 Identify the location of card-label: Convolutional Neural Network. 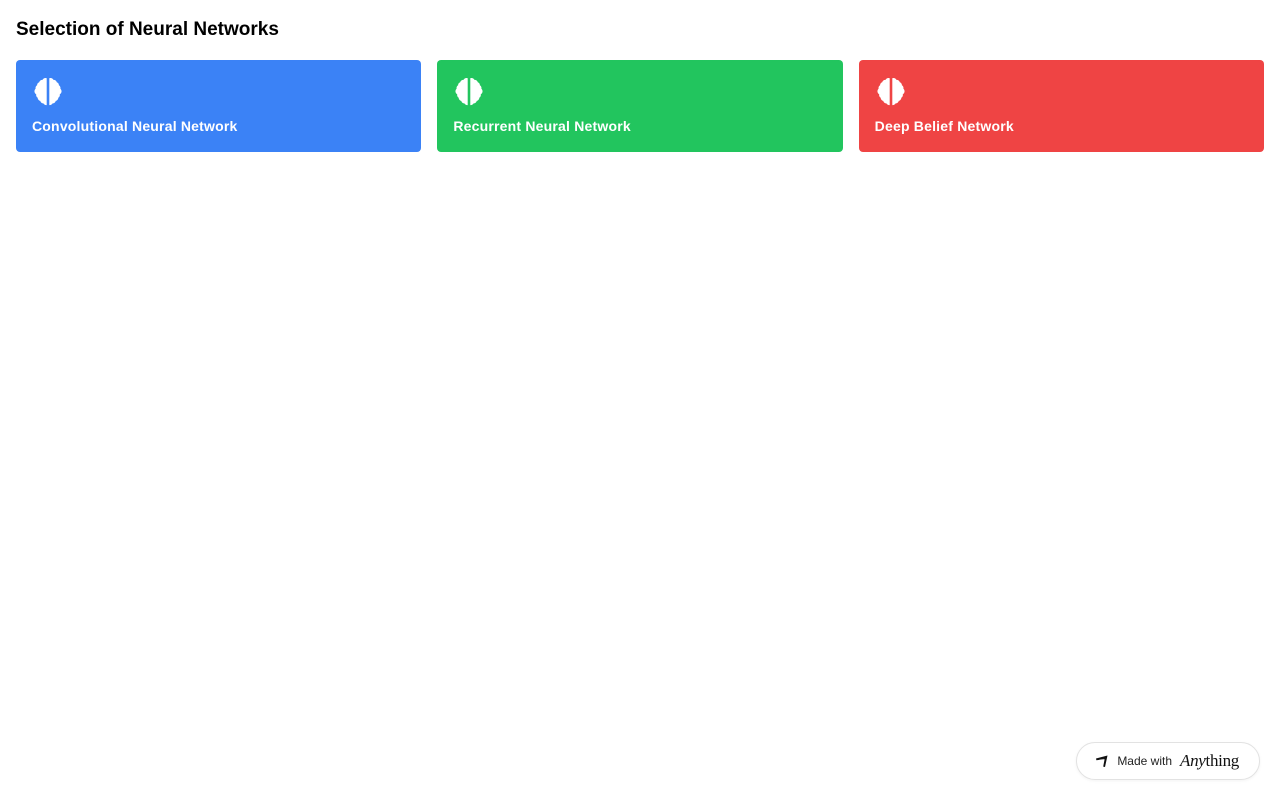
(135, 126).